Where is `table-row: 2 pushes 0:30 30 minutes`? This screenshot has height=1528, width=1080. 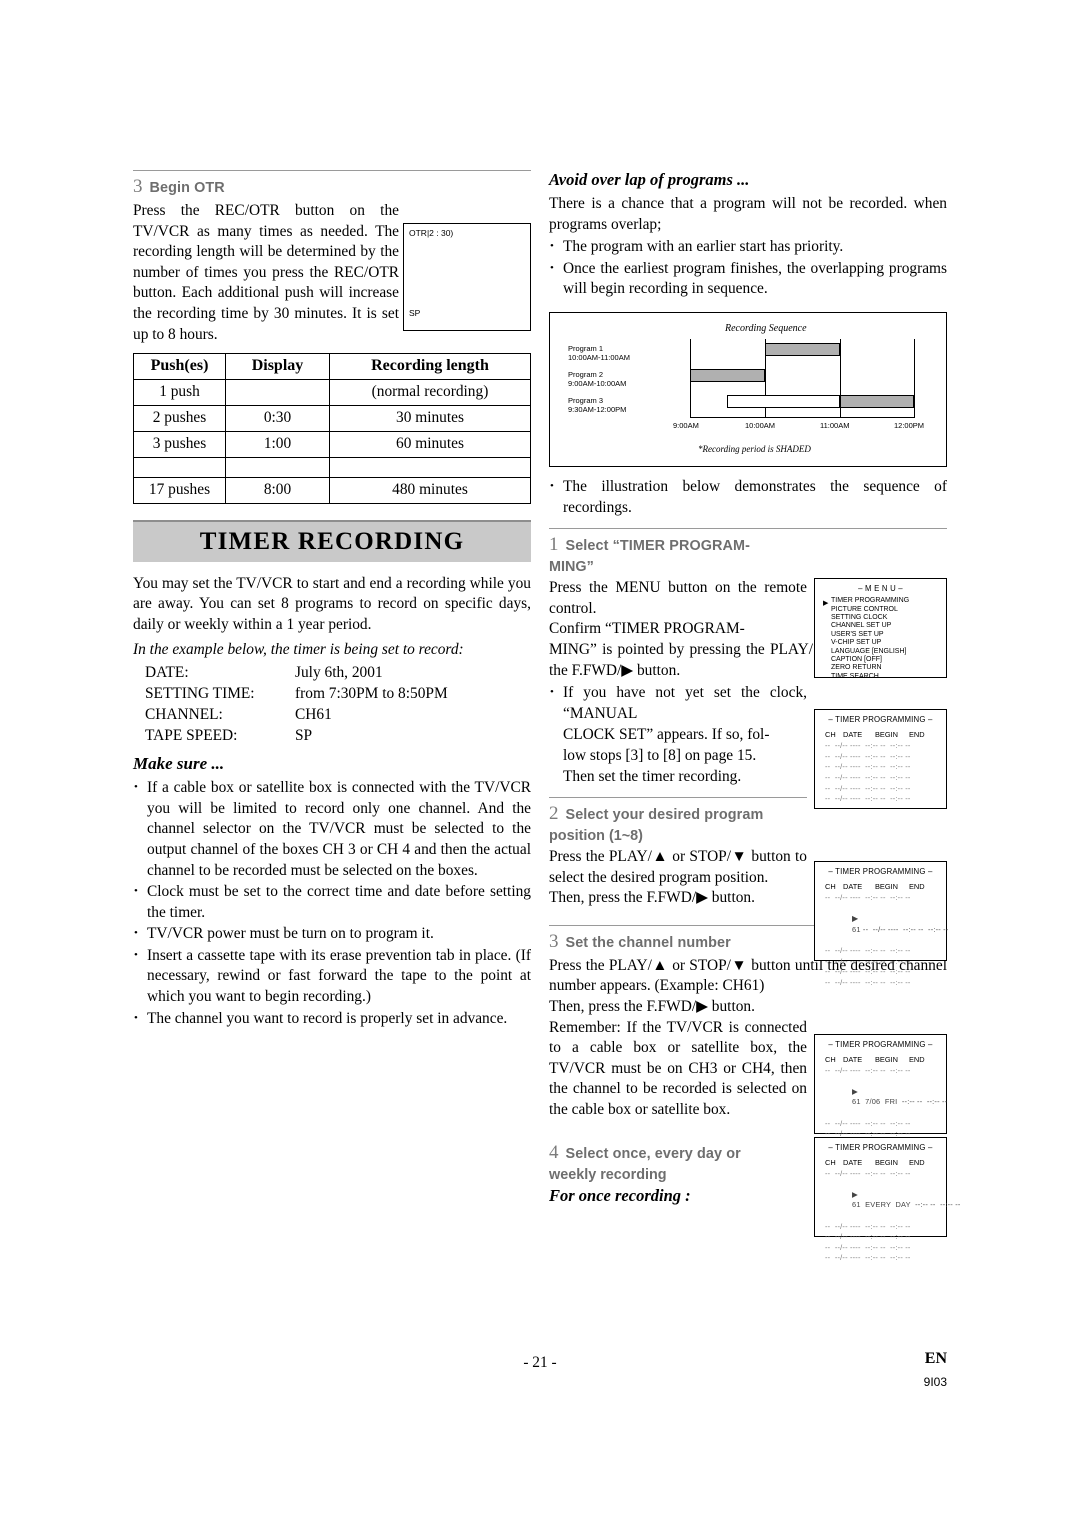 table-row: 2 pushes 0:30 30 minutes is located at coordinates (332, 418).